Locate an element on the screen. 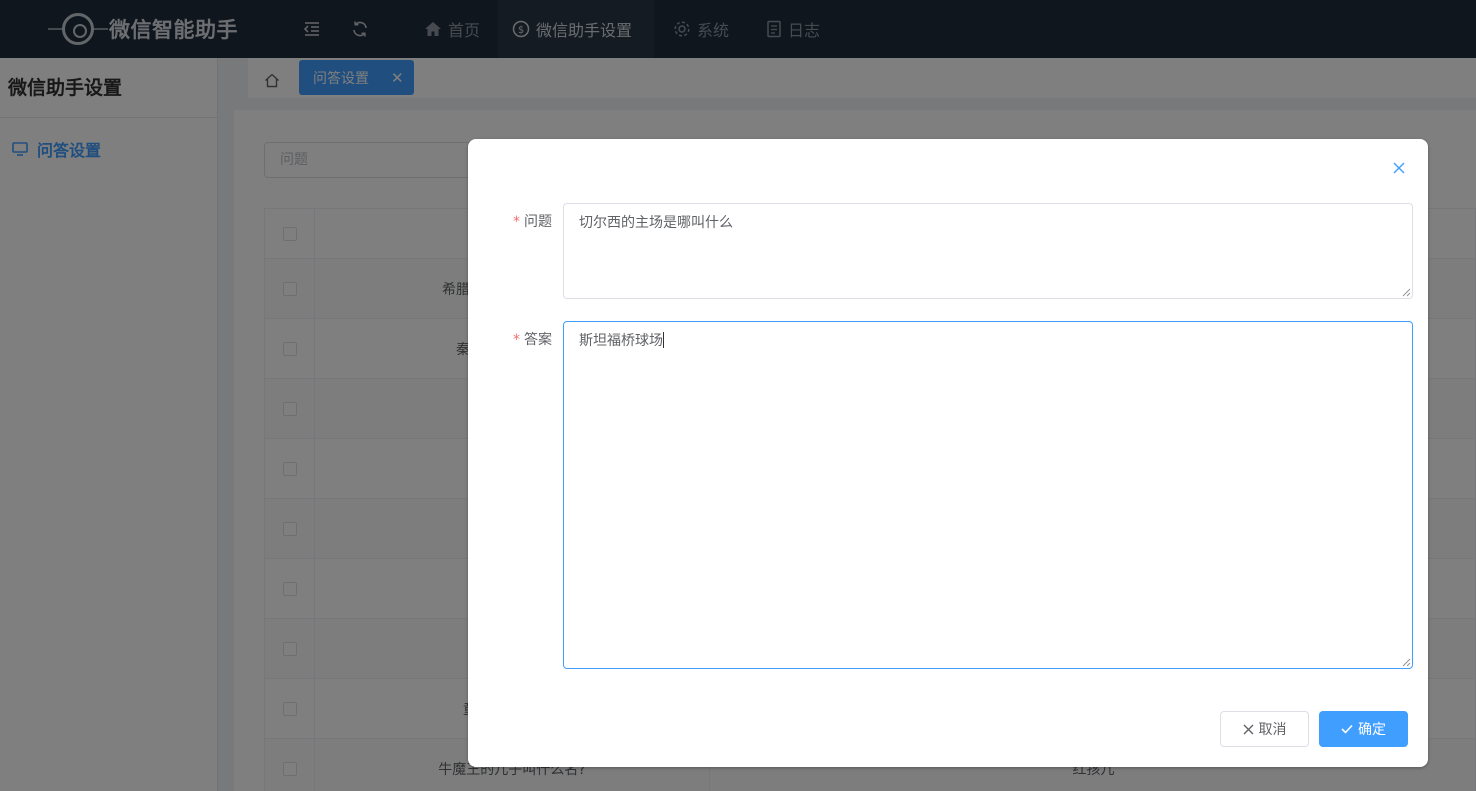 The width and height of the screenshot is (1476, 791). question-label-text: 问题 is located at coordinates (538, 222).